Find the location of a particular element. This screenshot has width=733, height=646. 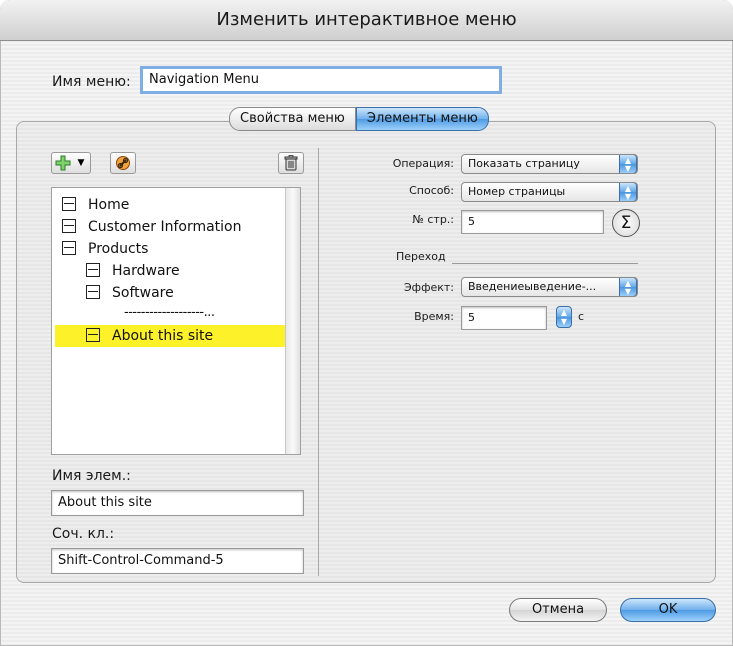

ok-button: OK is located at coordinates (668, 610).